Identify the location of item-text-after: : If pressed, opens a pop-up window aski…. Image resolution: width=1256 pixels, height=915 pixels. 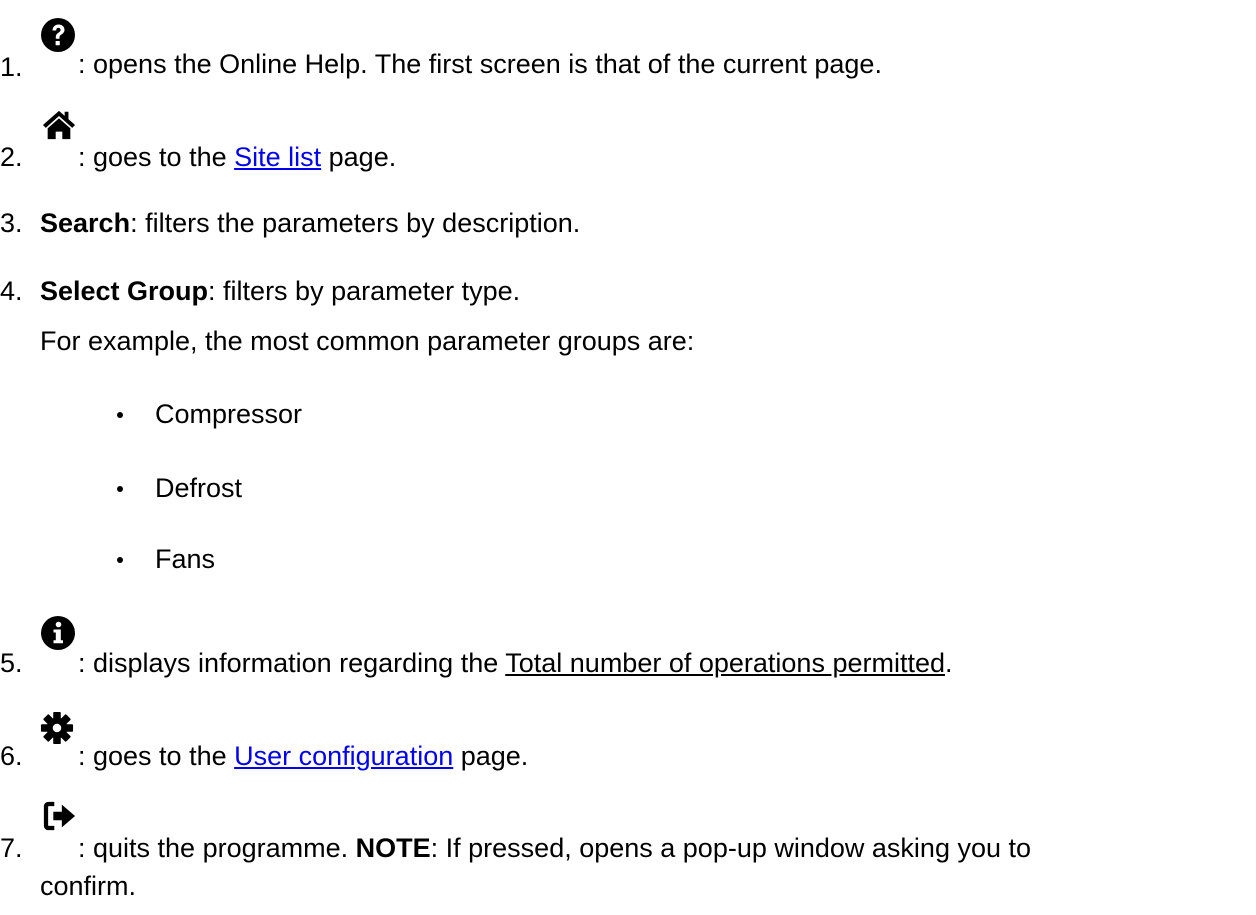
(731, 848).